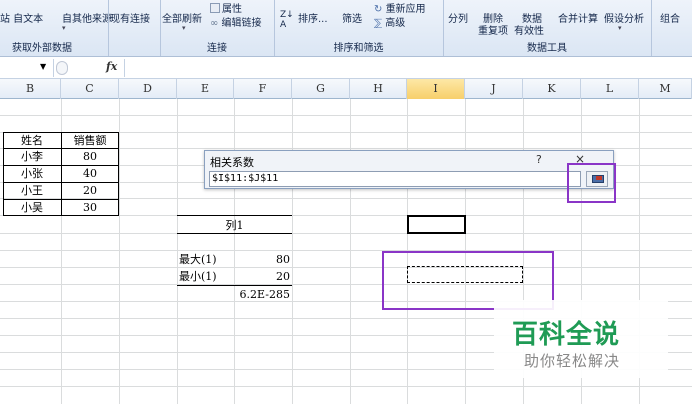  What do you see at coordinates (87, 17) in the screenshot?
I see `from-other-sources-button: 自其他来源` at bounding box center [87, 17].